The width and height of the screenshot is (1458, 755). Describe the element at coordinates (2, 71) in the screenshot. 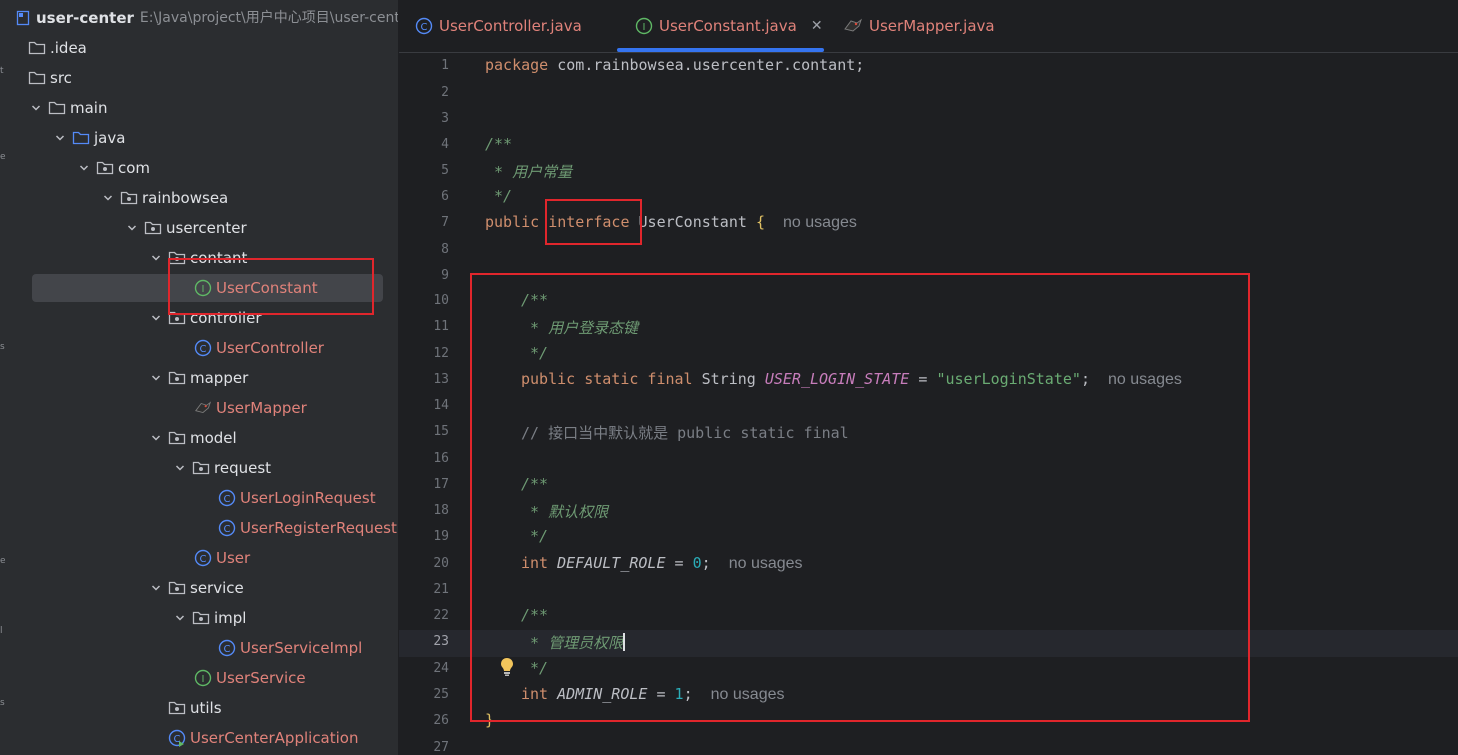

I see `tool-window-label: t` at that location.